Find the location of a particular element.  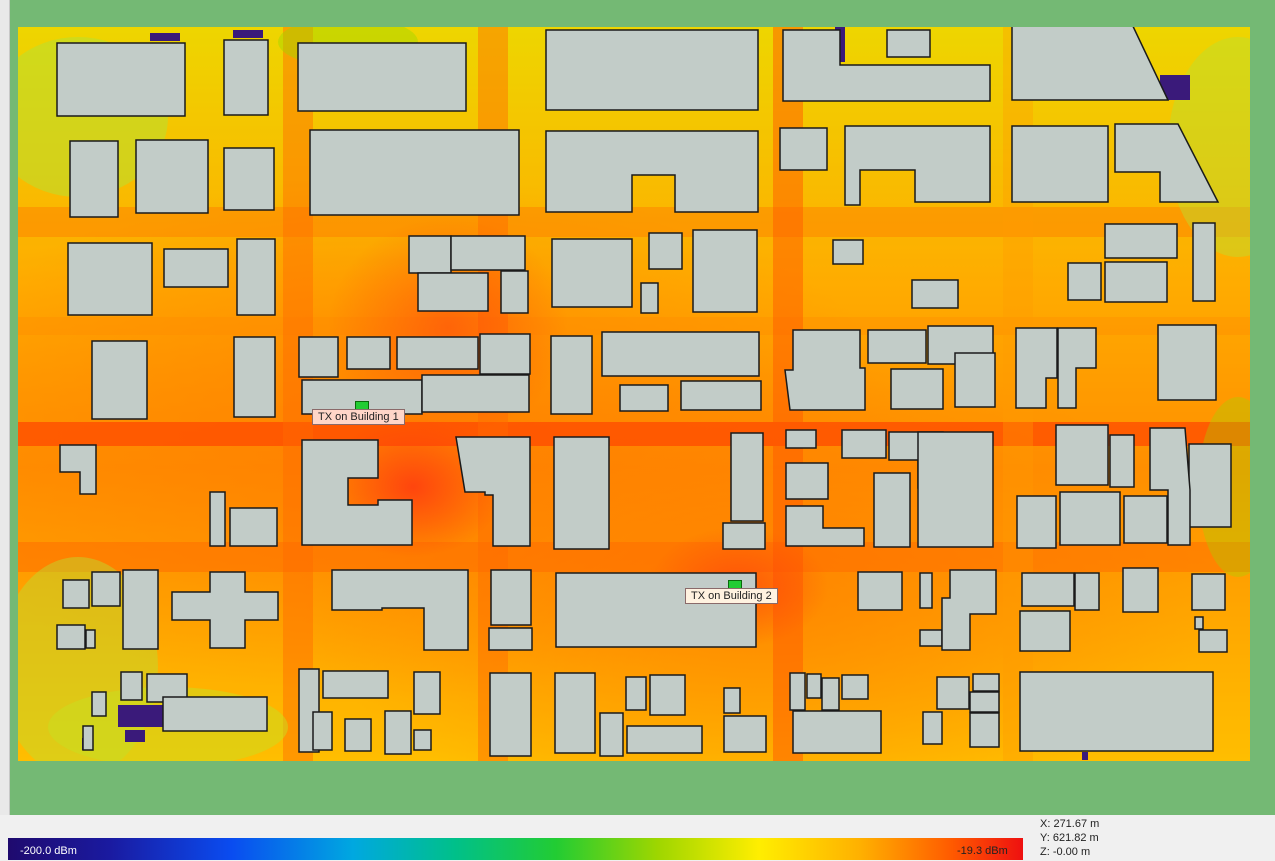

tx2-label: TX on Building 2 is located at coordinates (731, 596).